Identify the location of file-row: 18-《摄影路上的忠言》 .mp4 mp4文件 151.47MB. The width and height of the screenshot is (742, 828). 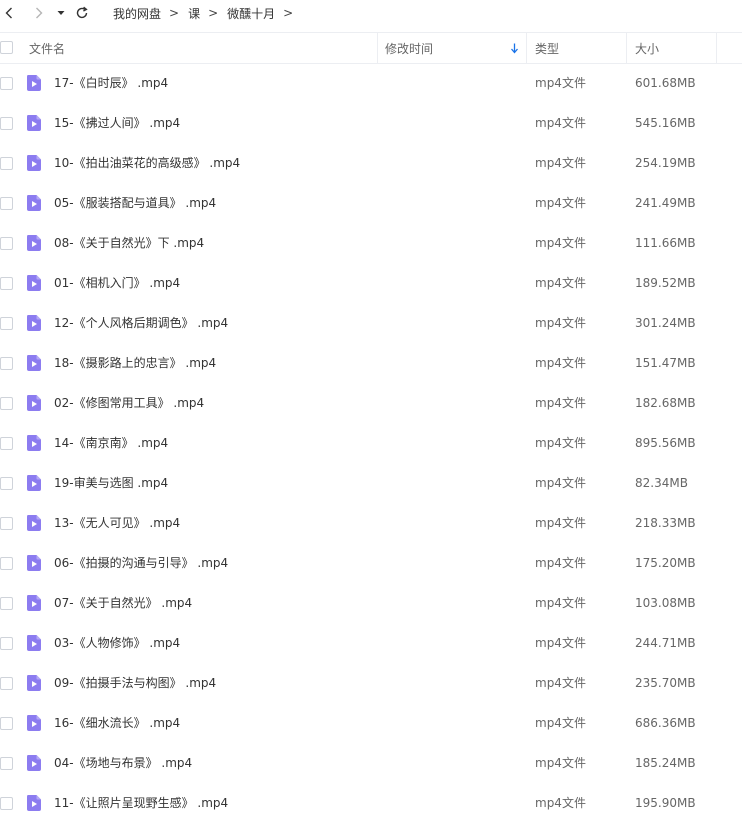
(371, 363).